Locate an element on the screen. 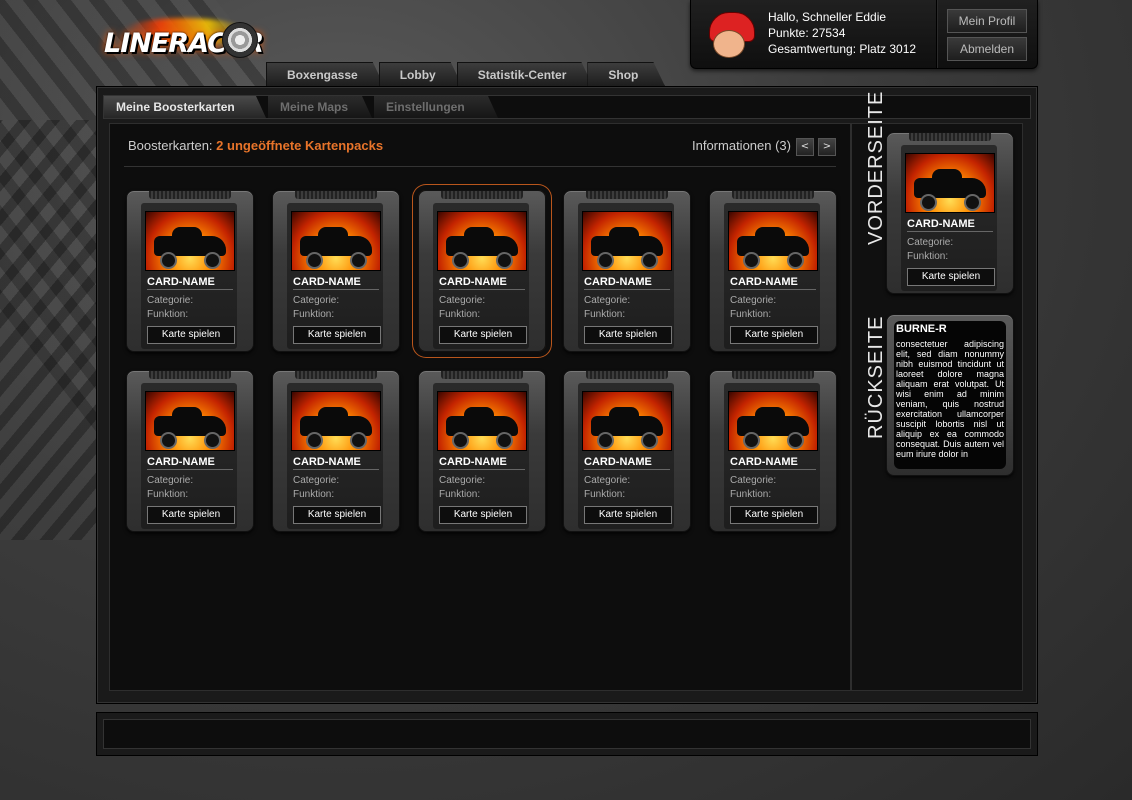 The width and height of the screenshot is (1132, 800). footer-inner is located at coordinates (567, 734).